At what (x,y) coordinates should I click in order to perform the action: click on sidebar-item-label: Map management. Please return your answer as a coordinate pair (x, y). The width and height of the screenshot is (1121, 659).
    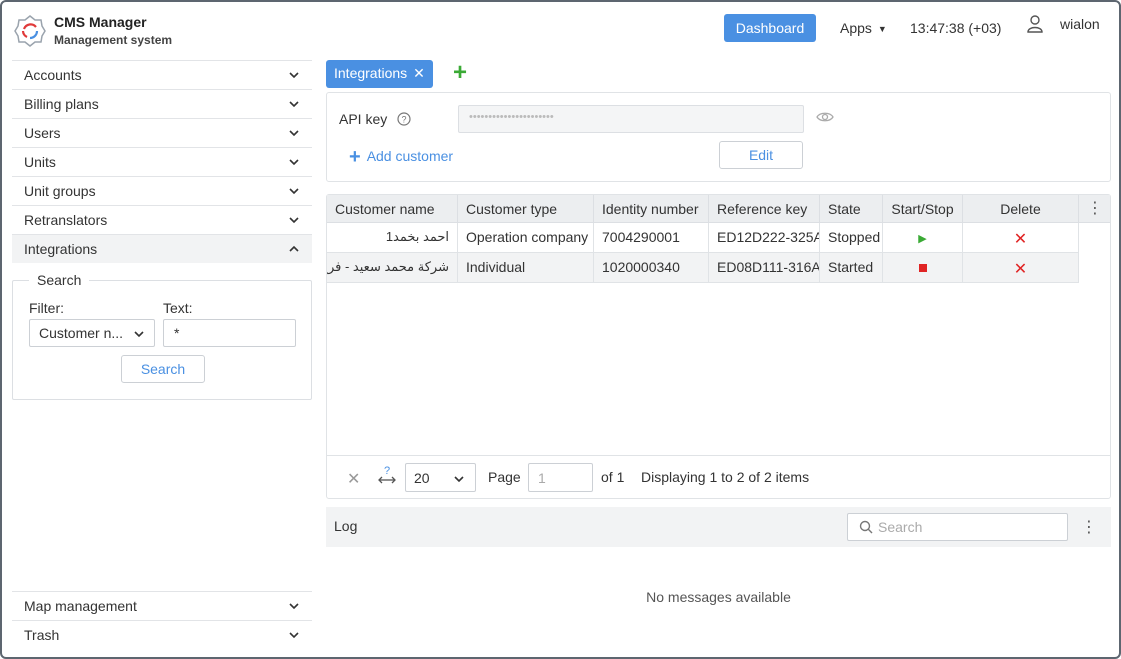
    Looking at the image, I should click on (80, 606).